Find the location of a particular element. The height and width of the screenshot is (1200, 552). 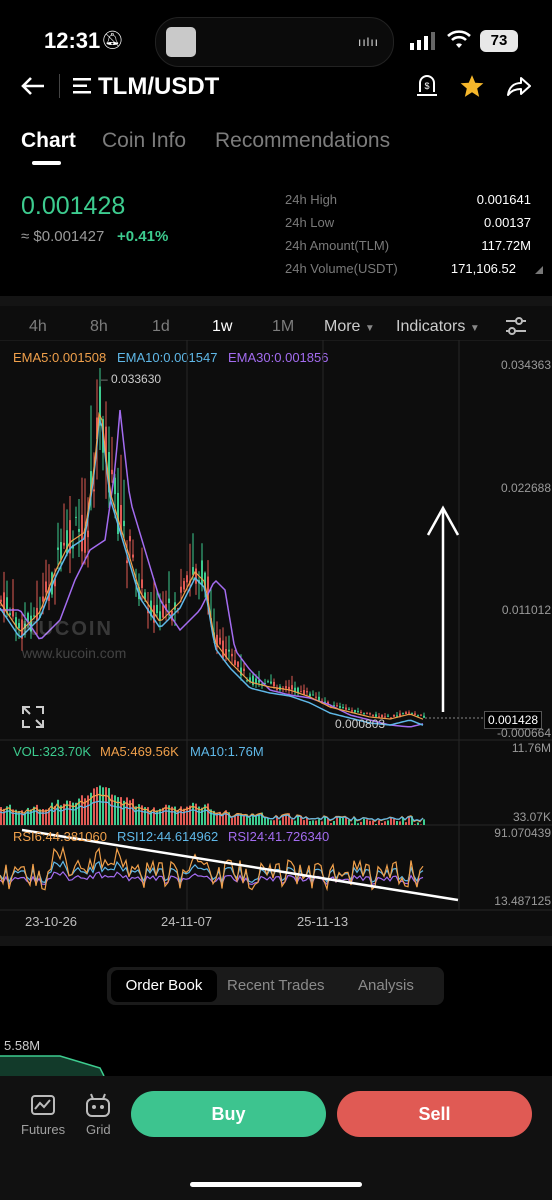

grid-bot-icon is located at coordinates (98, 1105).